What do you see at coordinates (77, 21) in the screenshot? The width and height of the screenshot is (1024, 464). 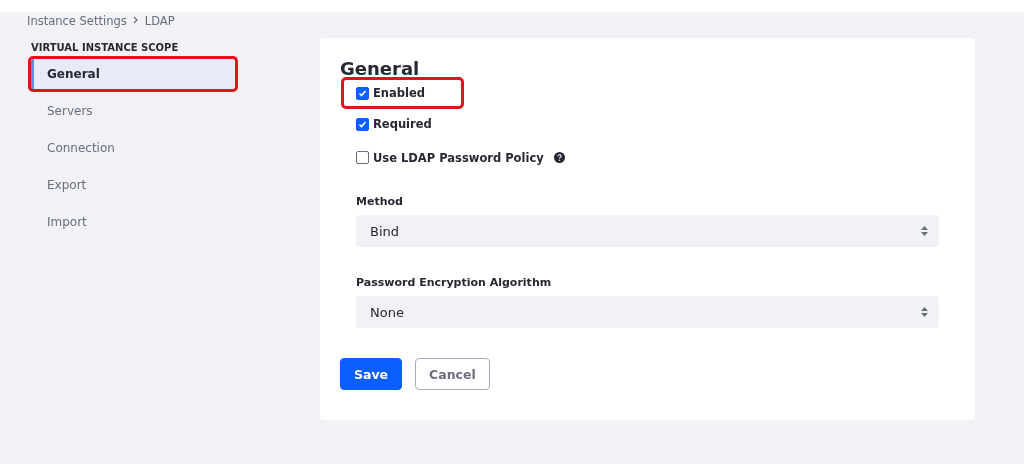 I see `breadcrumb-link: Instance Settings` at bounding box center [77, 21].